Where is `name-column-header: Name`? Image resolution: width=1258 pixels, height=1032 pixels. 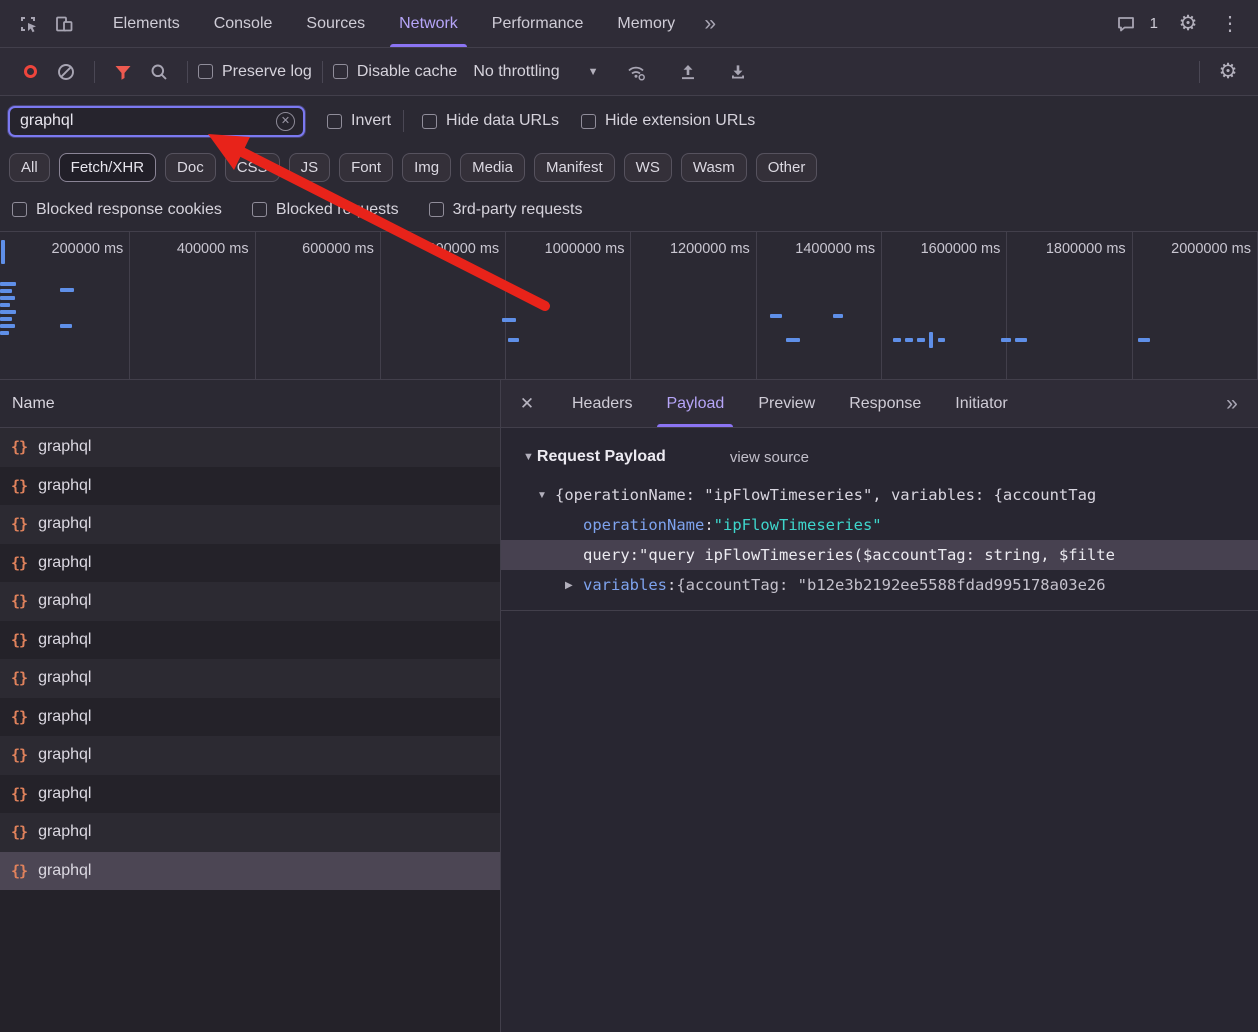
name-column-header: Name is located at coordinates (250, 404).